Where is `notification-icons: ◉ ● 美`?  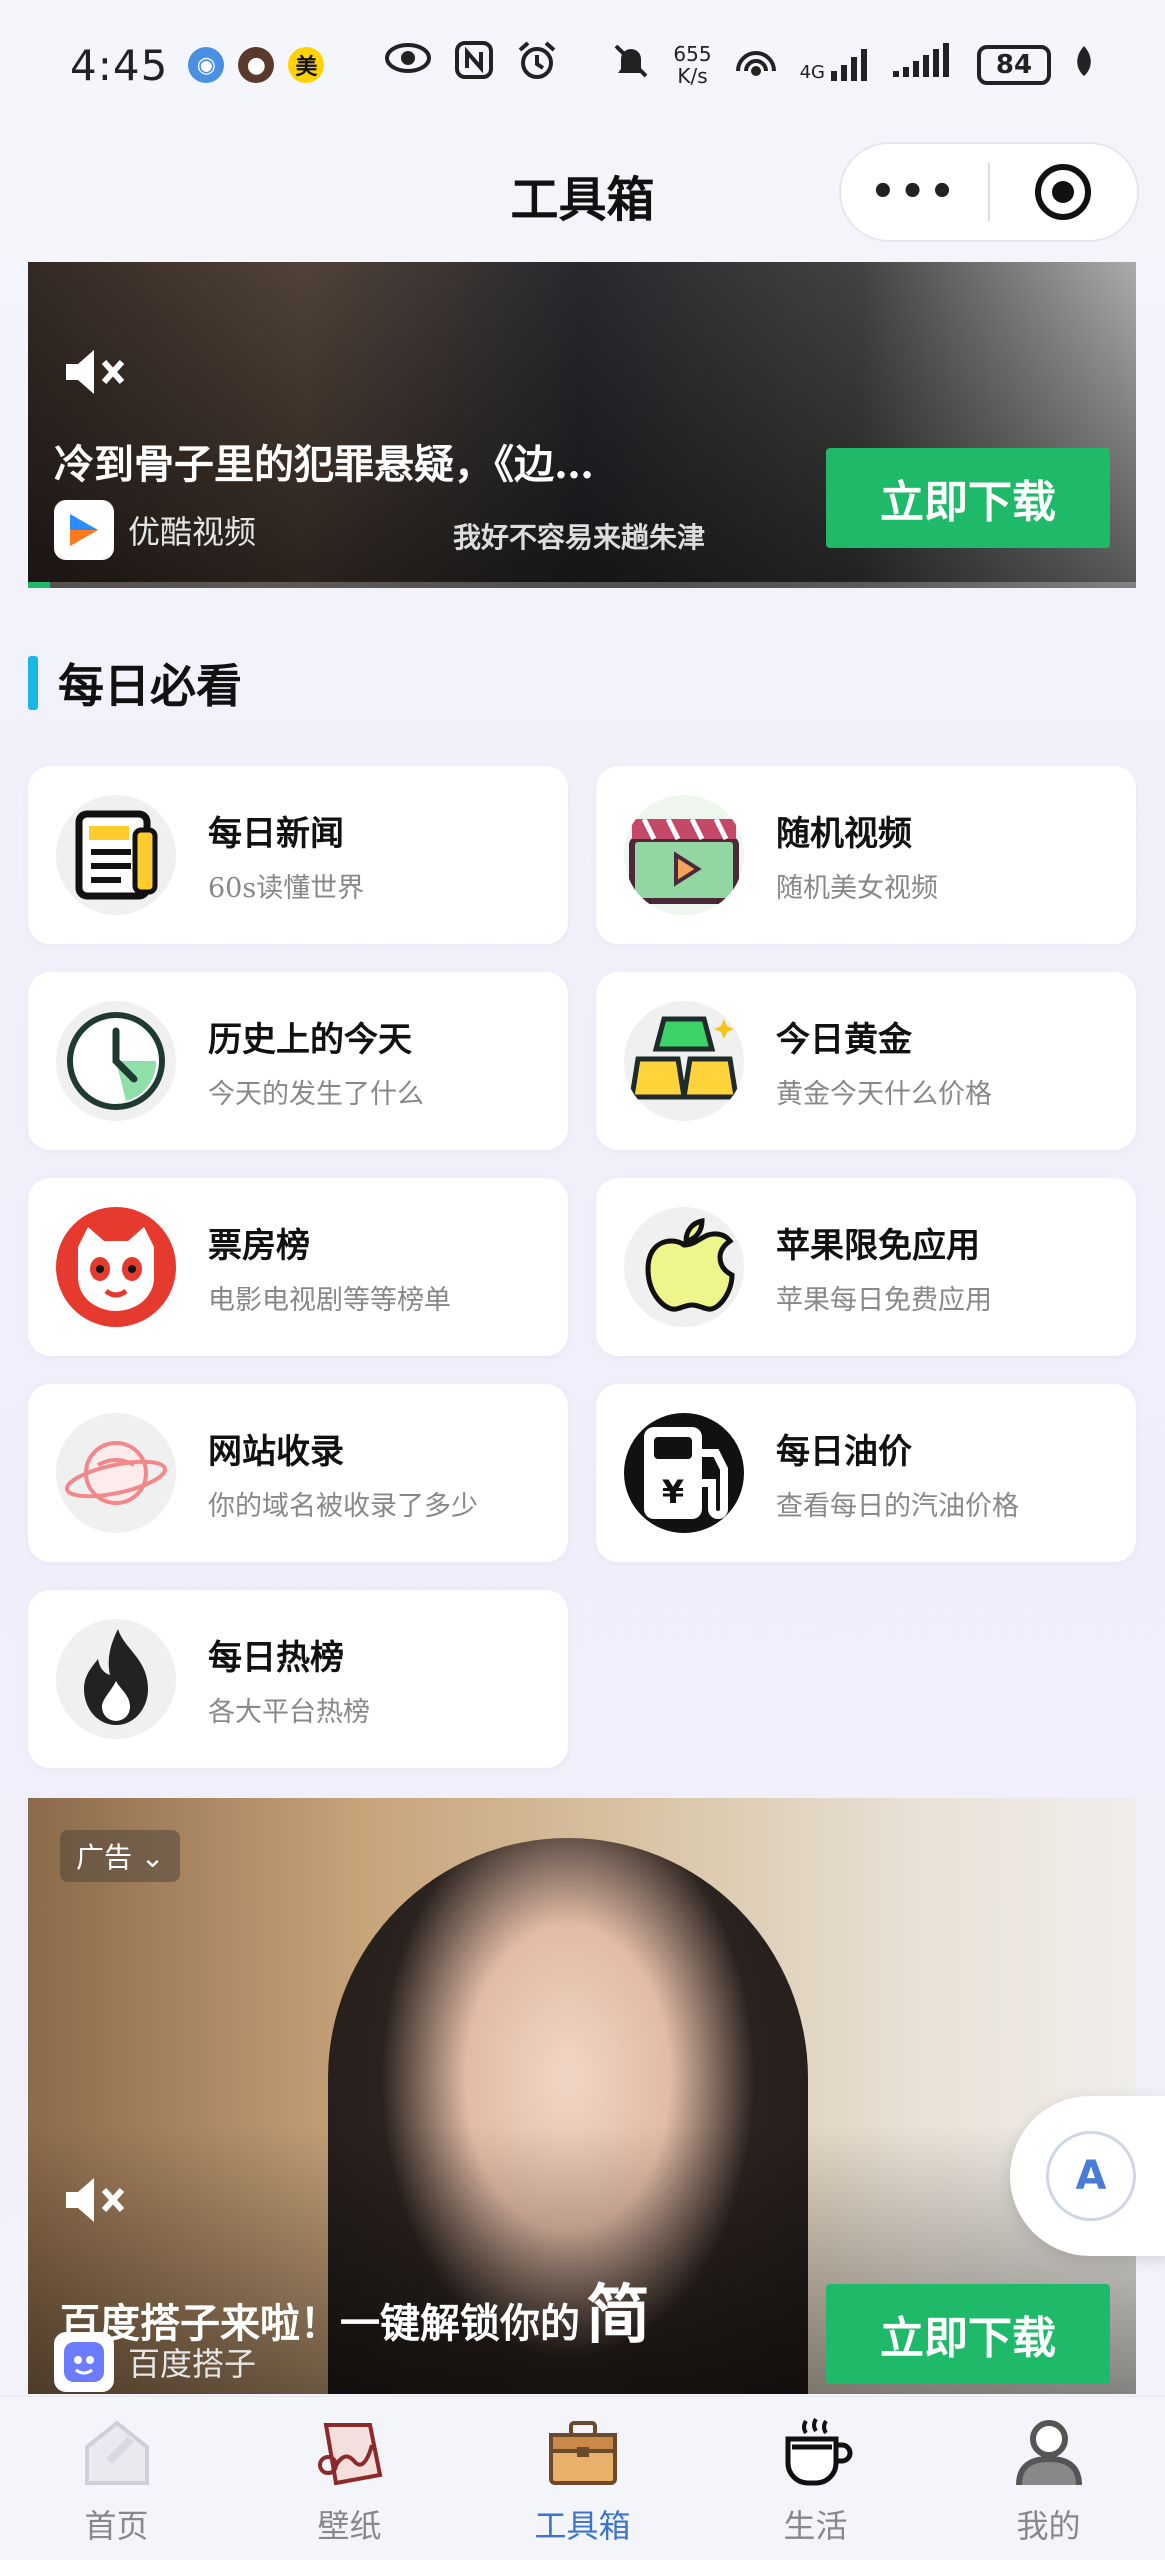 notification-icons: ◉ ● 美 is located at coordinates (256, 65).